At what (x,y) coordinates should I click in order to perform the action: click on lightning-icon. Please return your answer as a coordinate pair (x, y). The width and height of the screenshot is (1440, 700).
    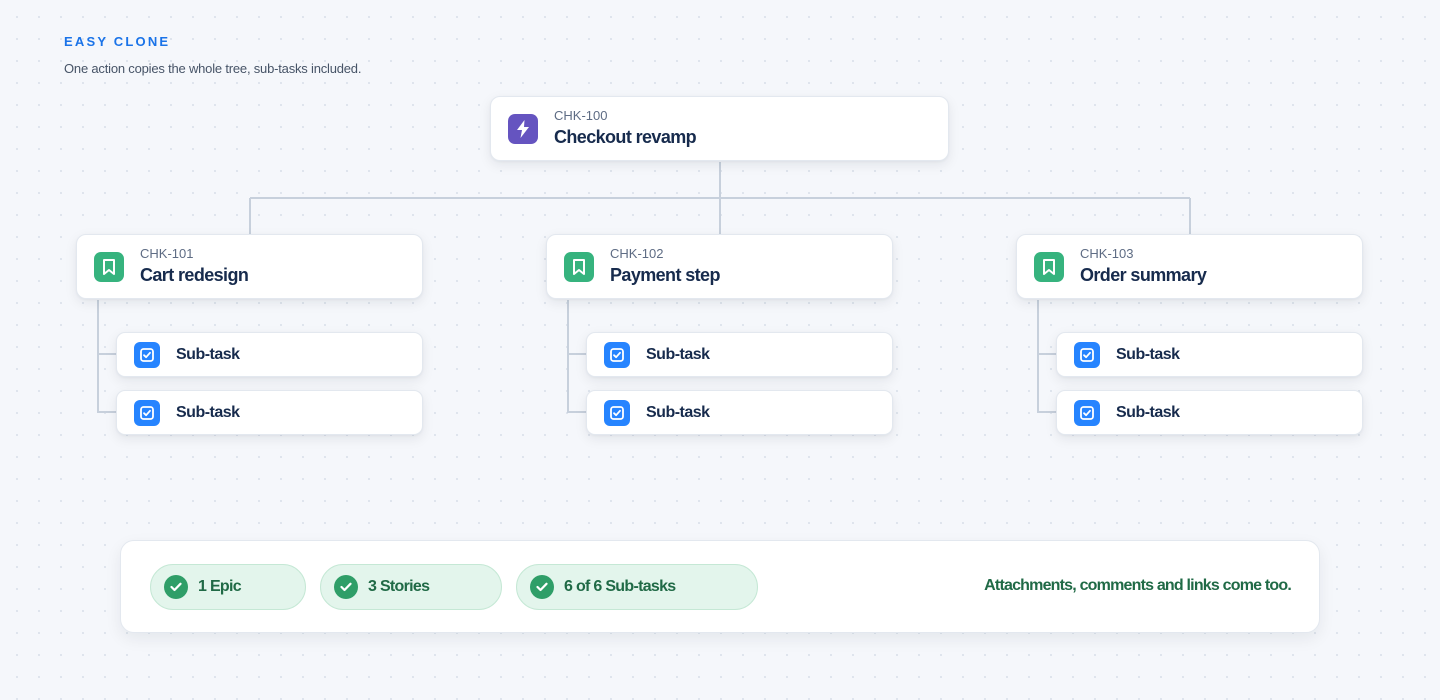
    Looking at the image, I should click on (523, 128).